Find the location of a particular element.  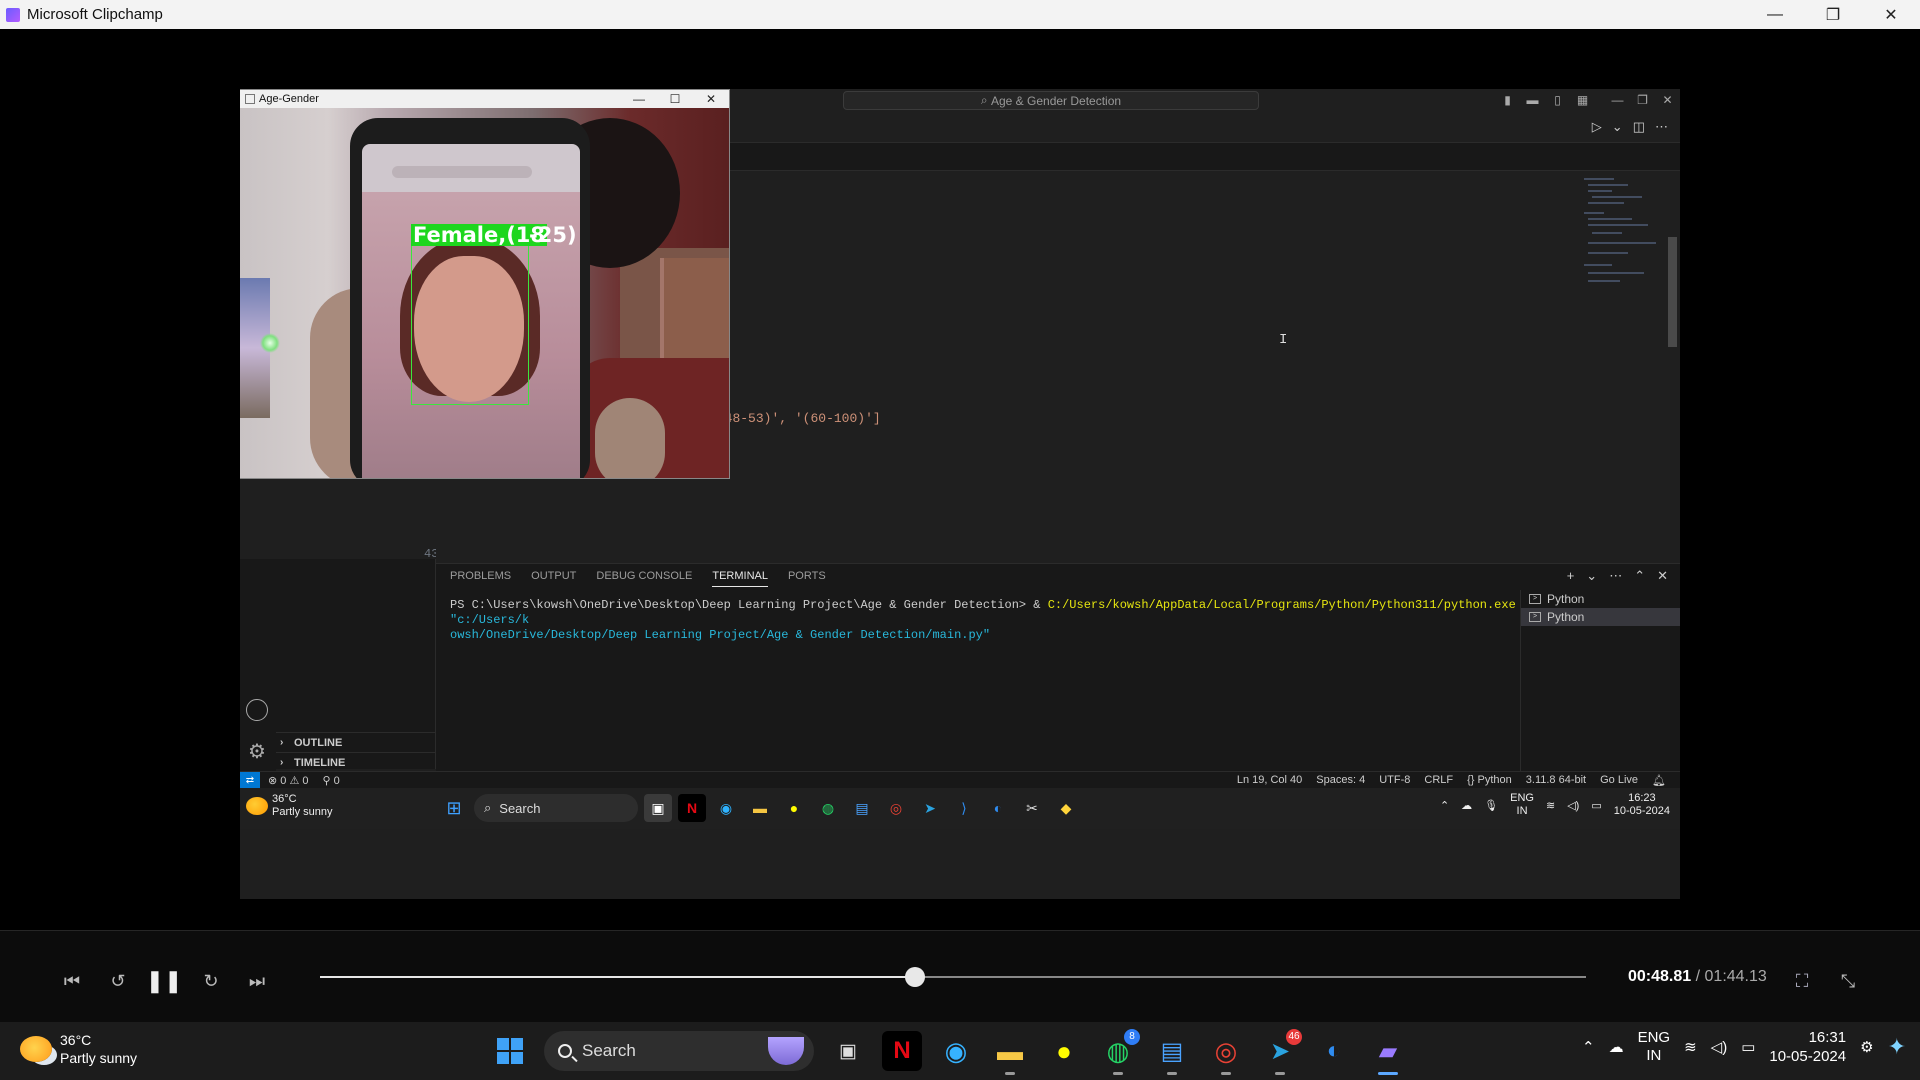

folder-icon: ▬ is located at coordinates (1010, 1050).